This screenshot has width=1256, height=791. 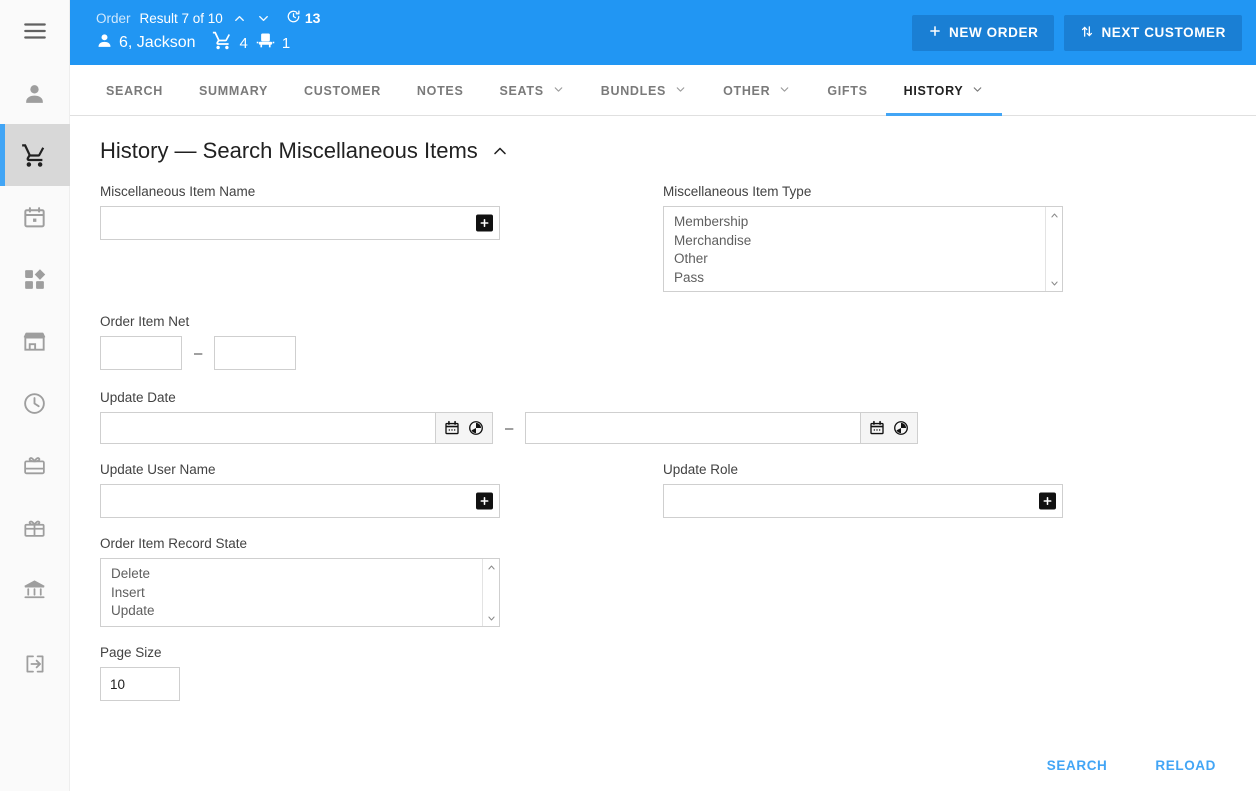 I want to click on update-date-to-buttons, so click(x=889, y=428).